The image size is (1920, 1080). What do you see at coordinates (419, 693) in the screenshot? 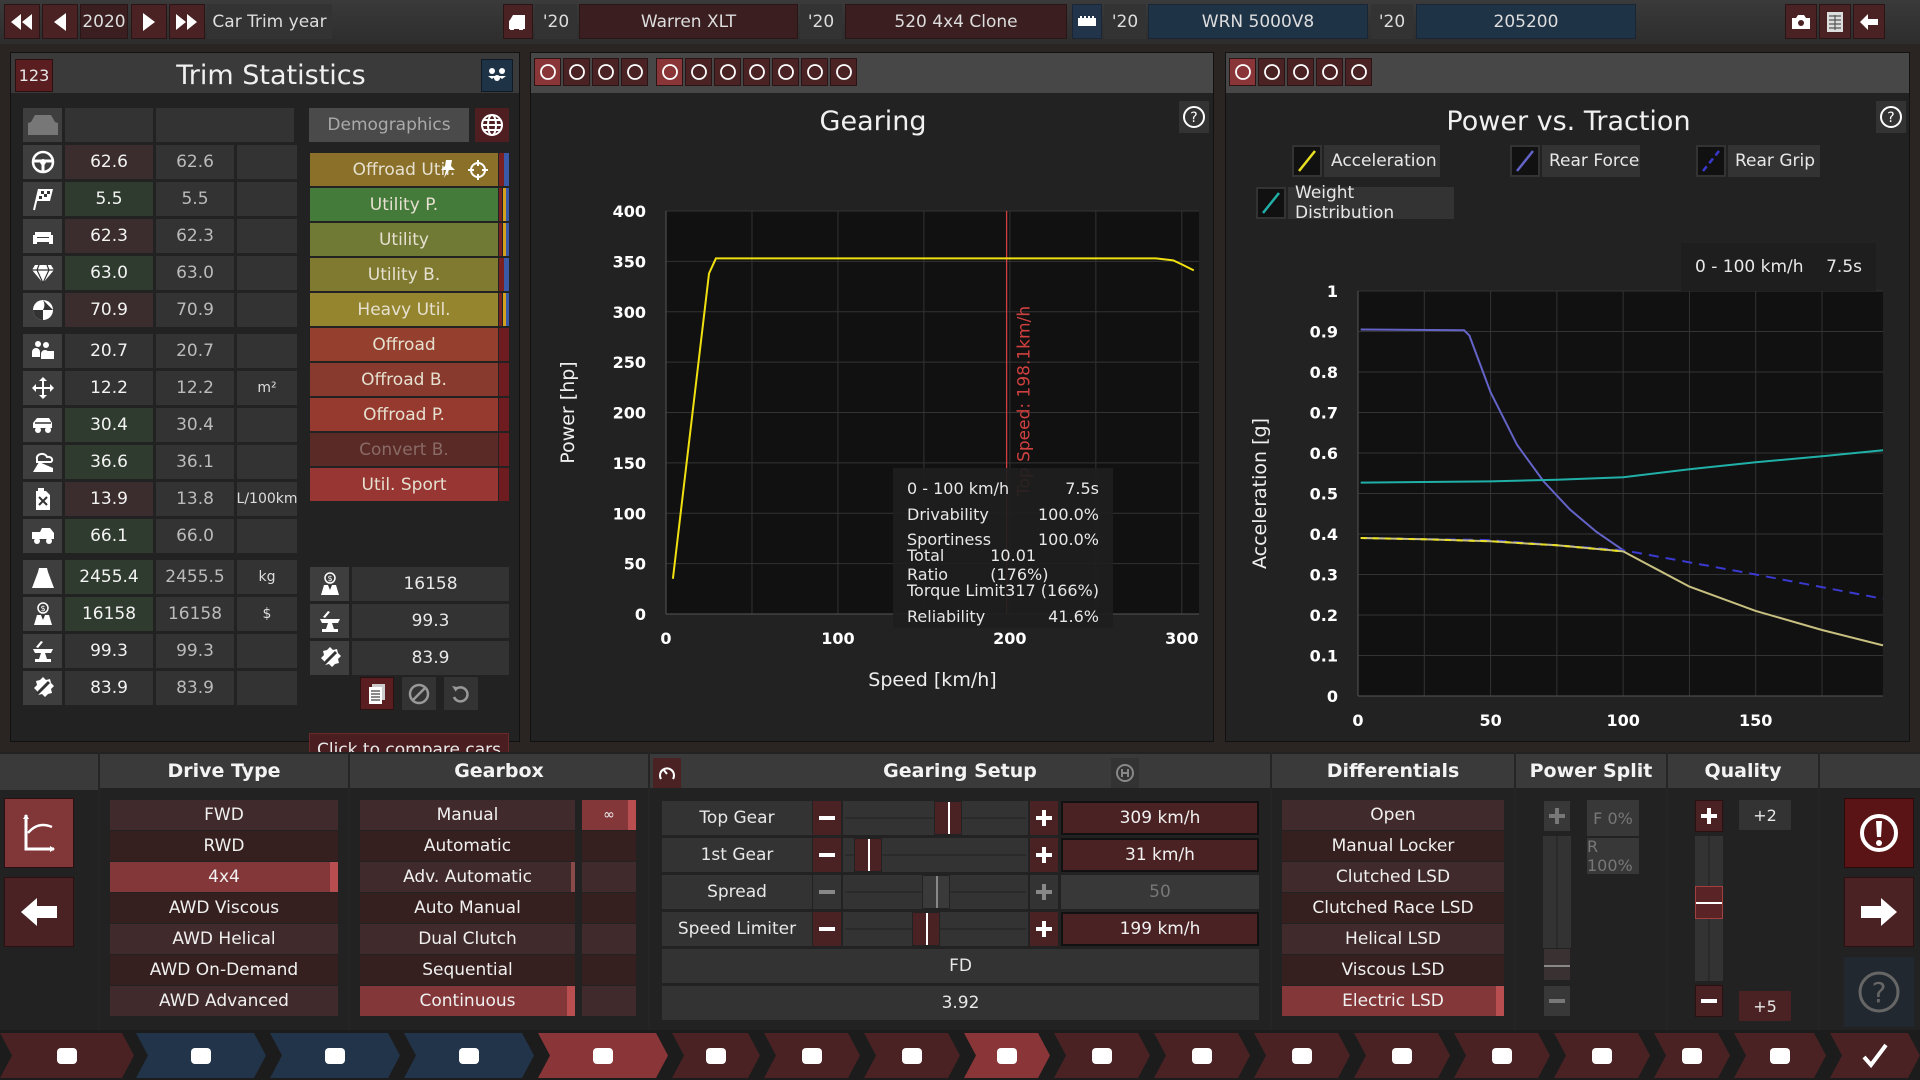
I see `clear-comparison-button` at bounding box center [419, 693].